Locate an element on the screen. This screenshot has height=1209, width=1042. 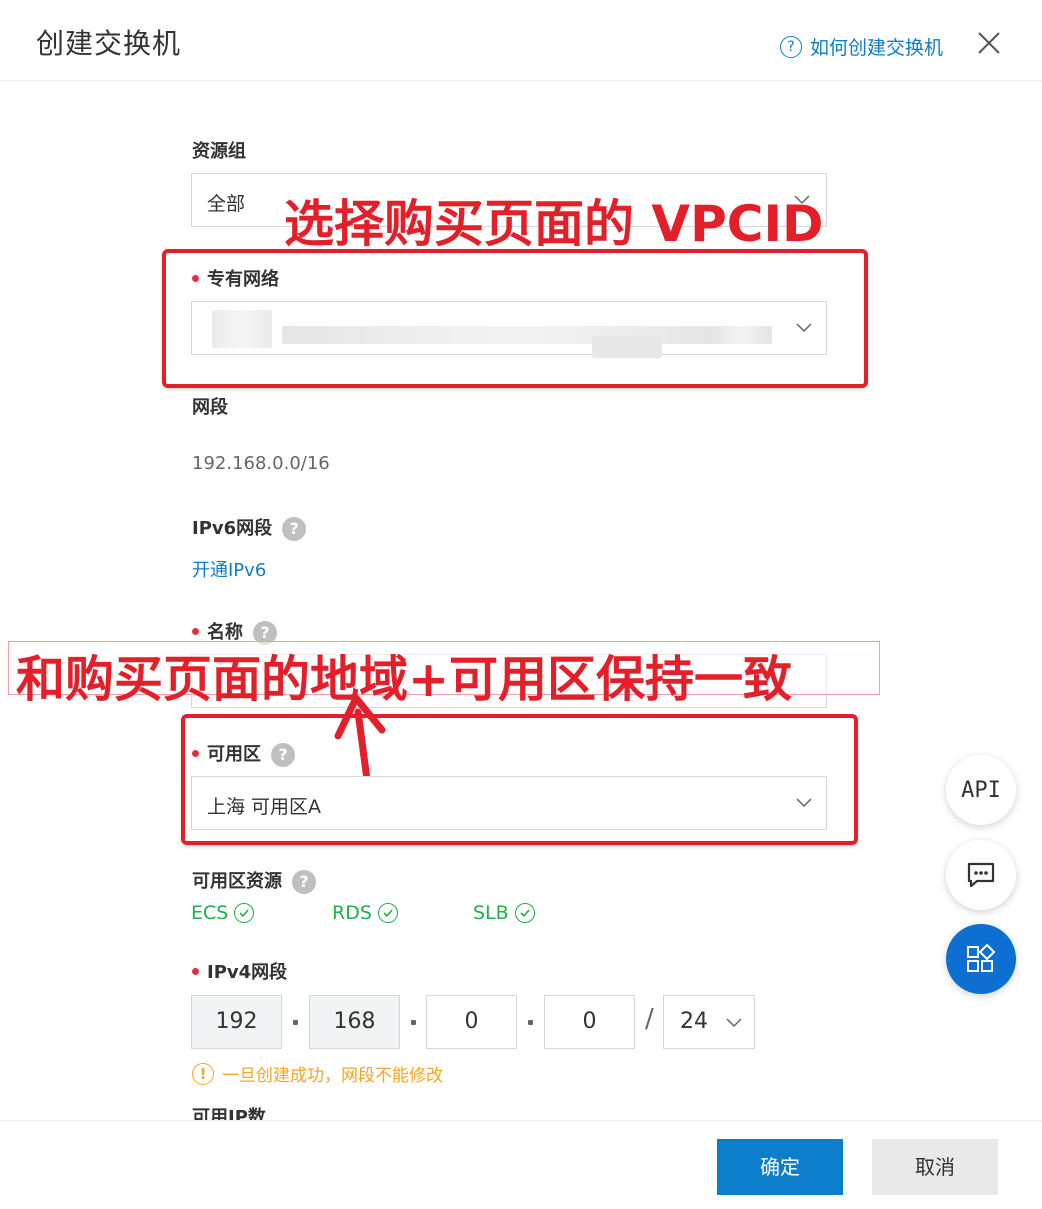
help-icon: ? is located at coordinates (791, 46).